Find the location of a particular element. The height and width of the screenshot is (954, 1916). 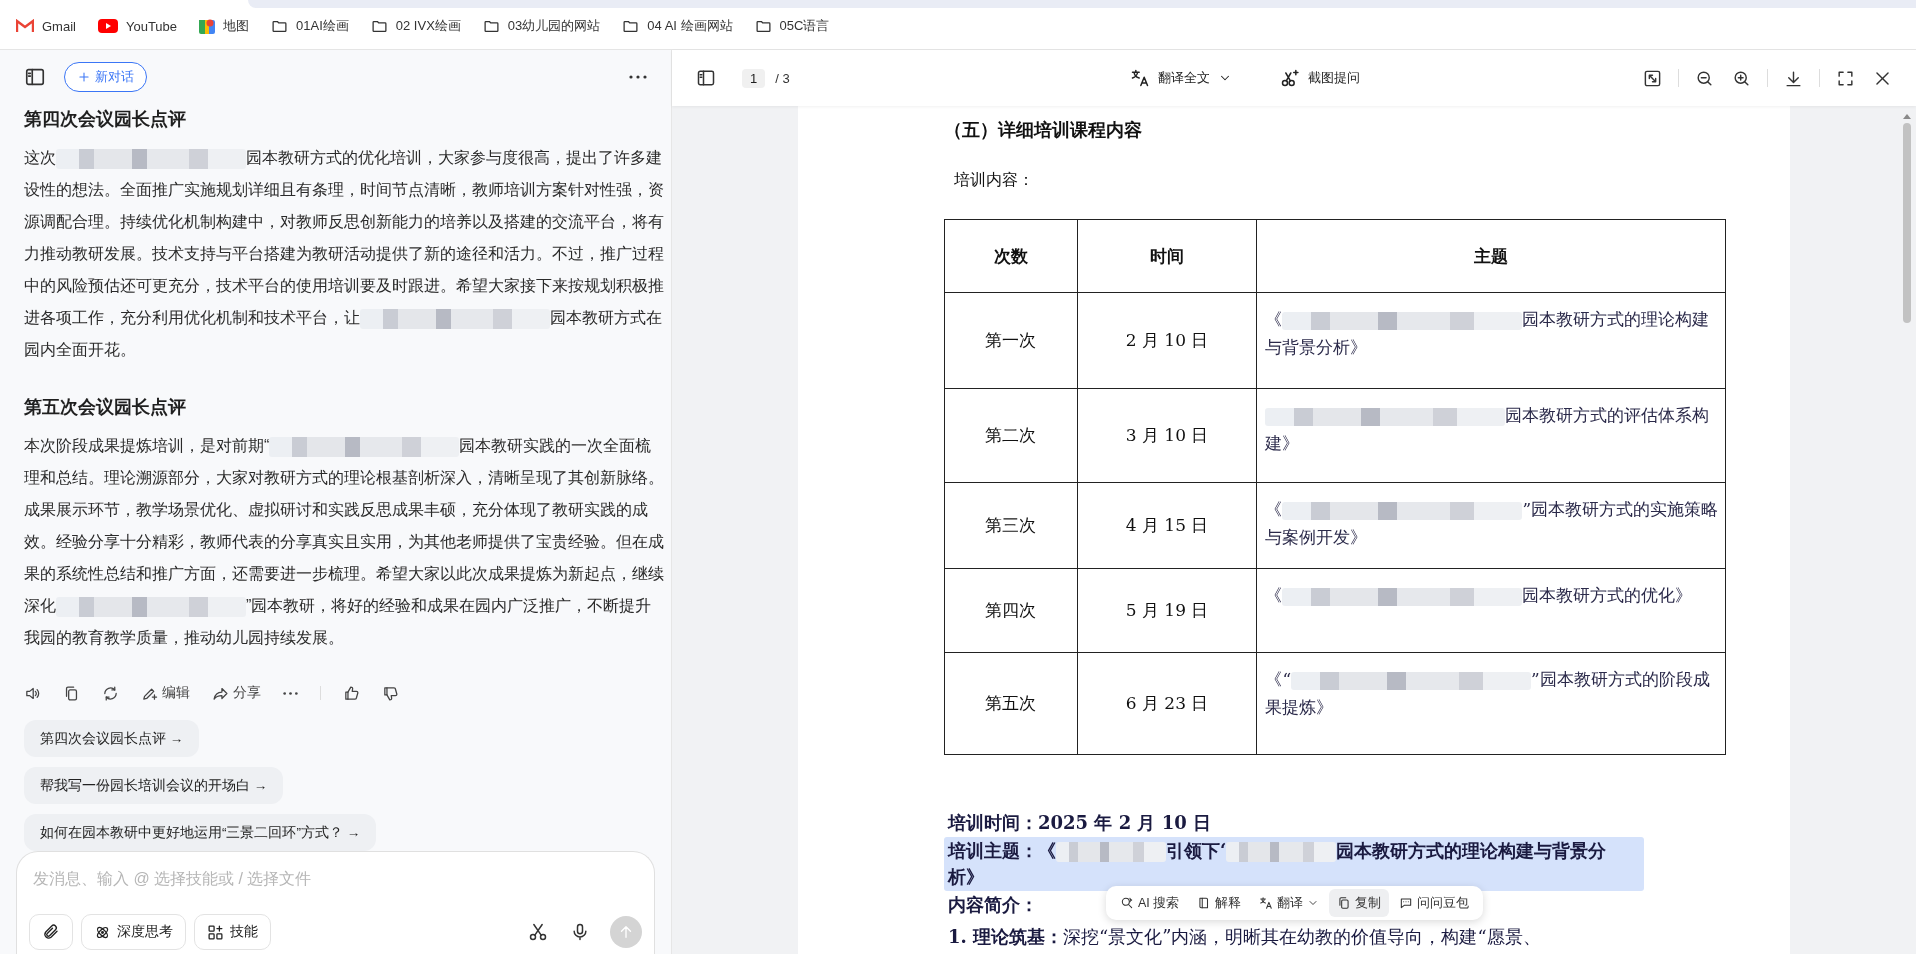

bookmark: 02 IVX绘画 is located at coordinates (415, 26).